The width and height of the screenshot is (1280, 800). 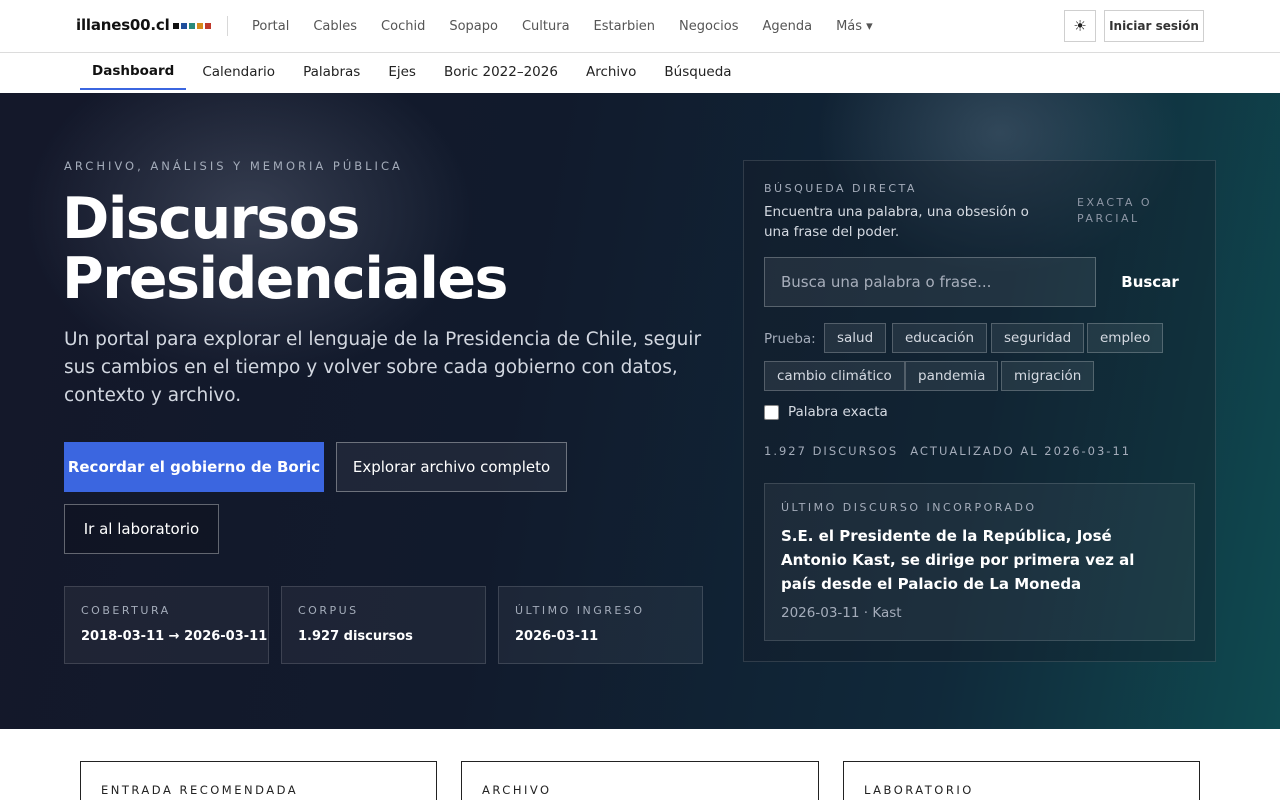 I want to click on speech-count: 1.927 DISCURSOS, so click(x=831, y=451).